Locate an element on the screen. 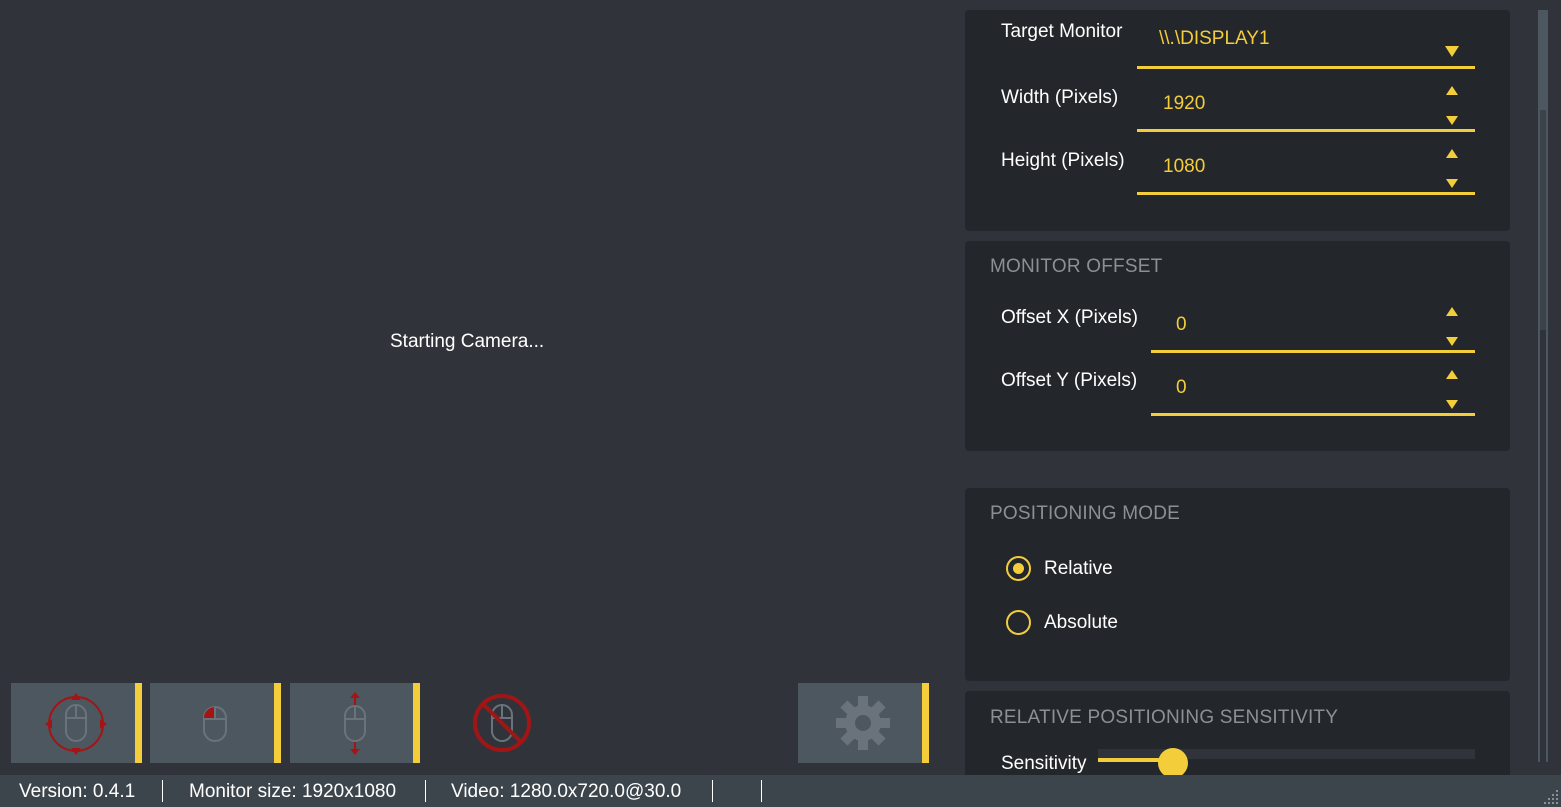 Image resolution: width=1561 pixels, height=807 pixels. target-monitor-value: \\.\DISPLAY1 is located at coordinates (1214, 38).